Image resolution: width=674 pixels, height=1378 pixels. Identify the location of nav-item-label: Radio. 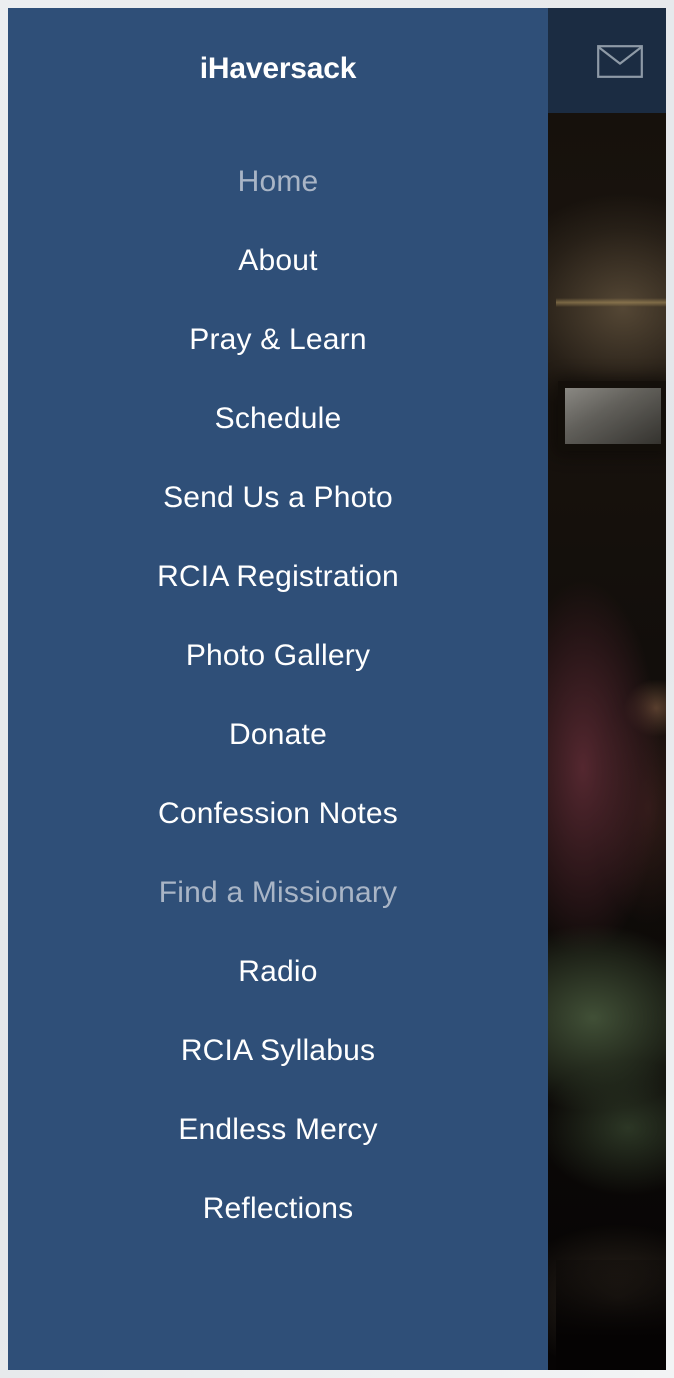
(278, 971).